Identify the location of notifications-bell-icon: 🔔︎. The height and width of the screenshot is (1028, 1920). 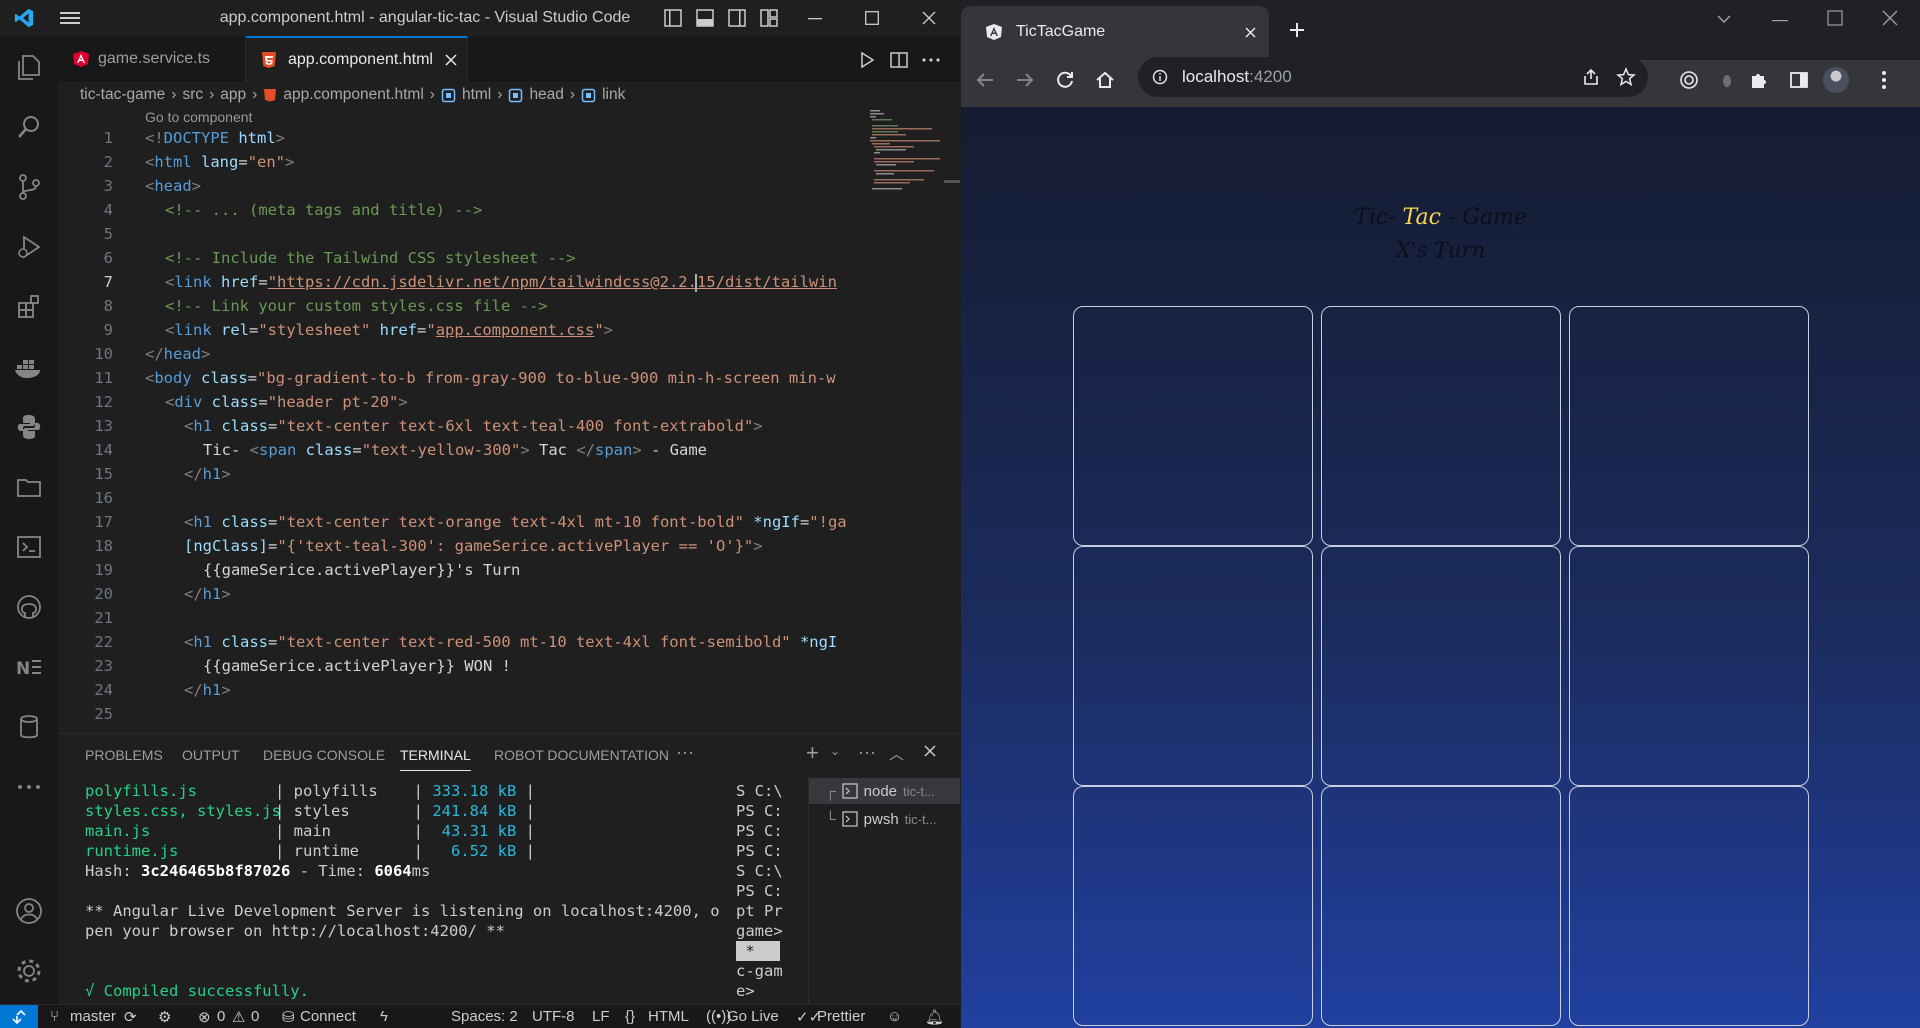
(934, 1017).